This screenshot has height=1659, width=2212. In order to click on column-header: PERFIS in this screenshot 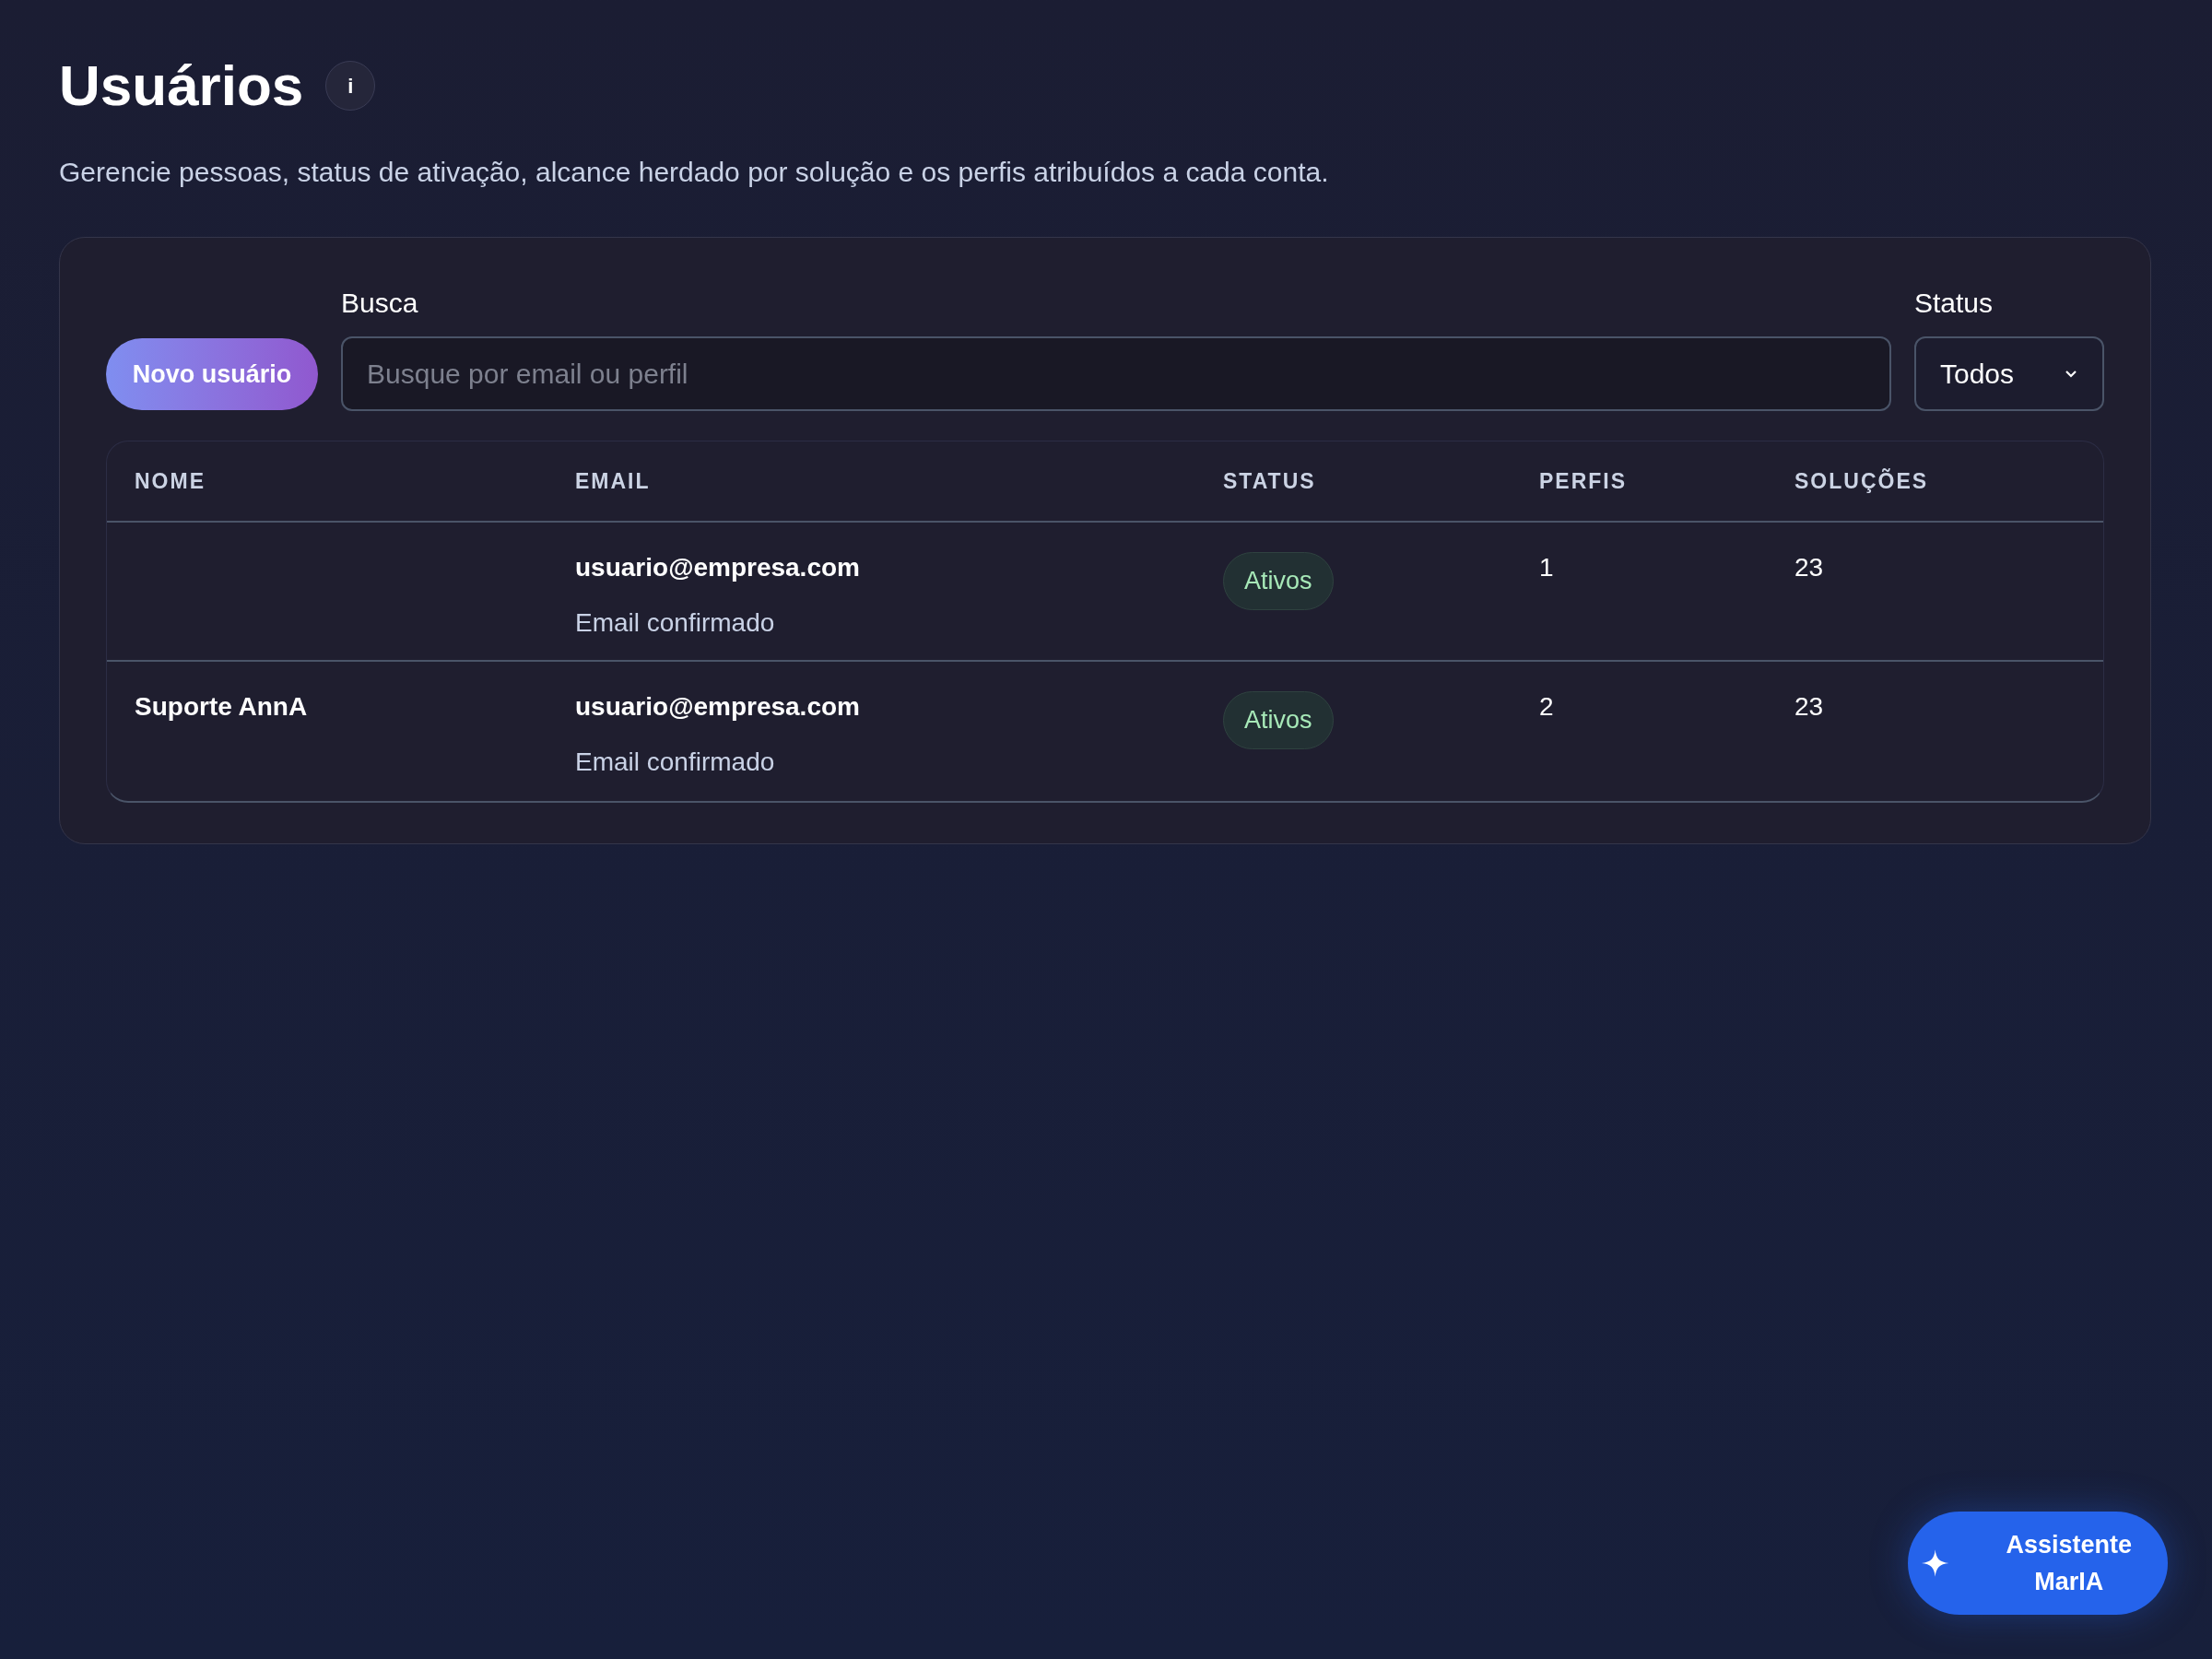, I will do `click(1583, 481)`.